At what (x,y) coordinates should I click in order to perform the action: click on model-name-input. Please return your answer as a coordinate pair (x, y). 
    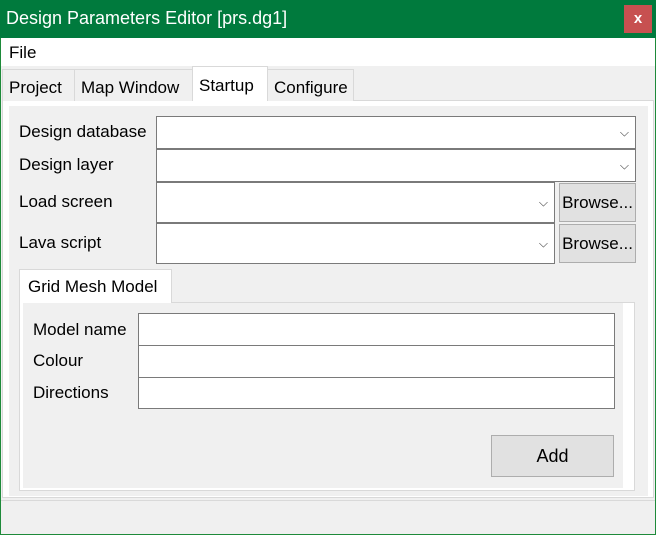
    Looking at the image, I should click on (376, 329).